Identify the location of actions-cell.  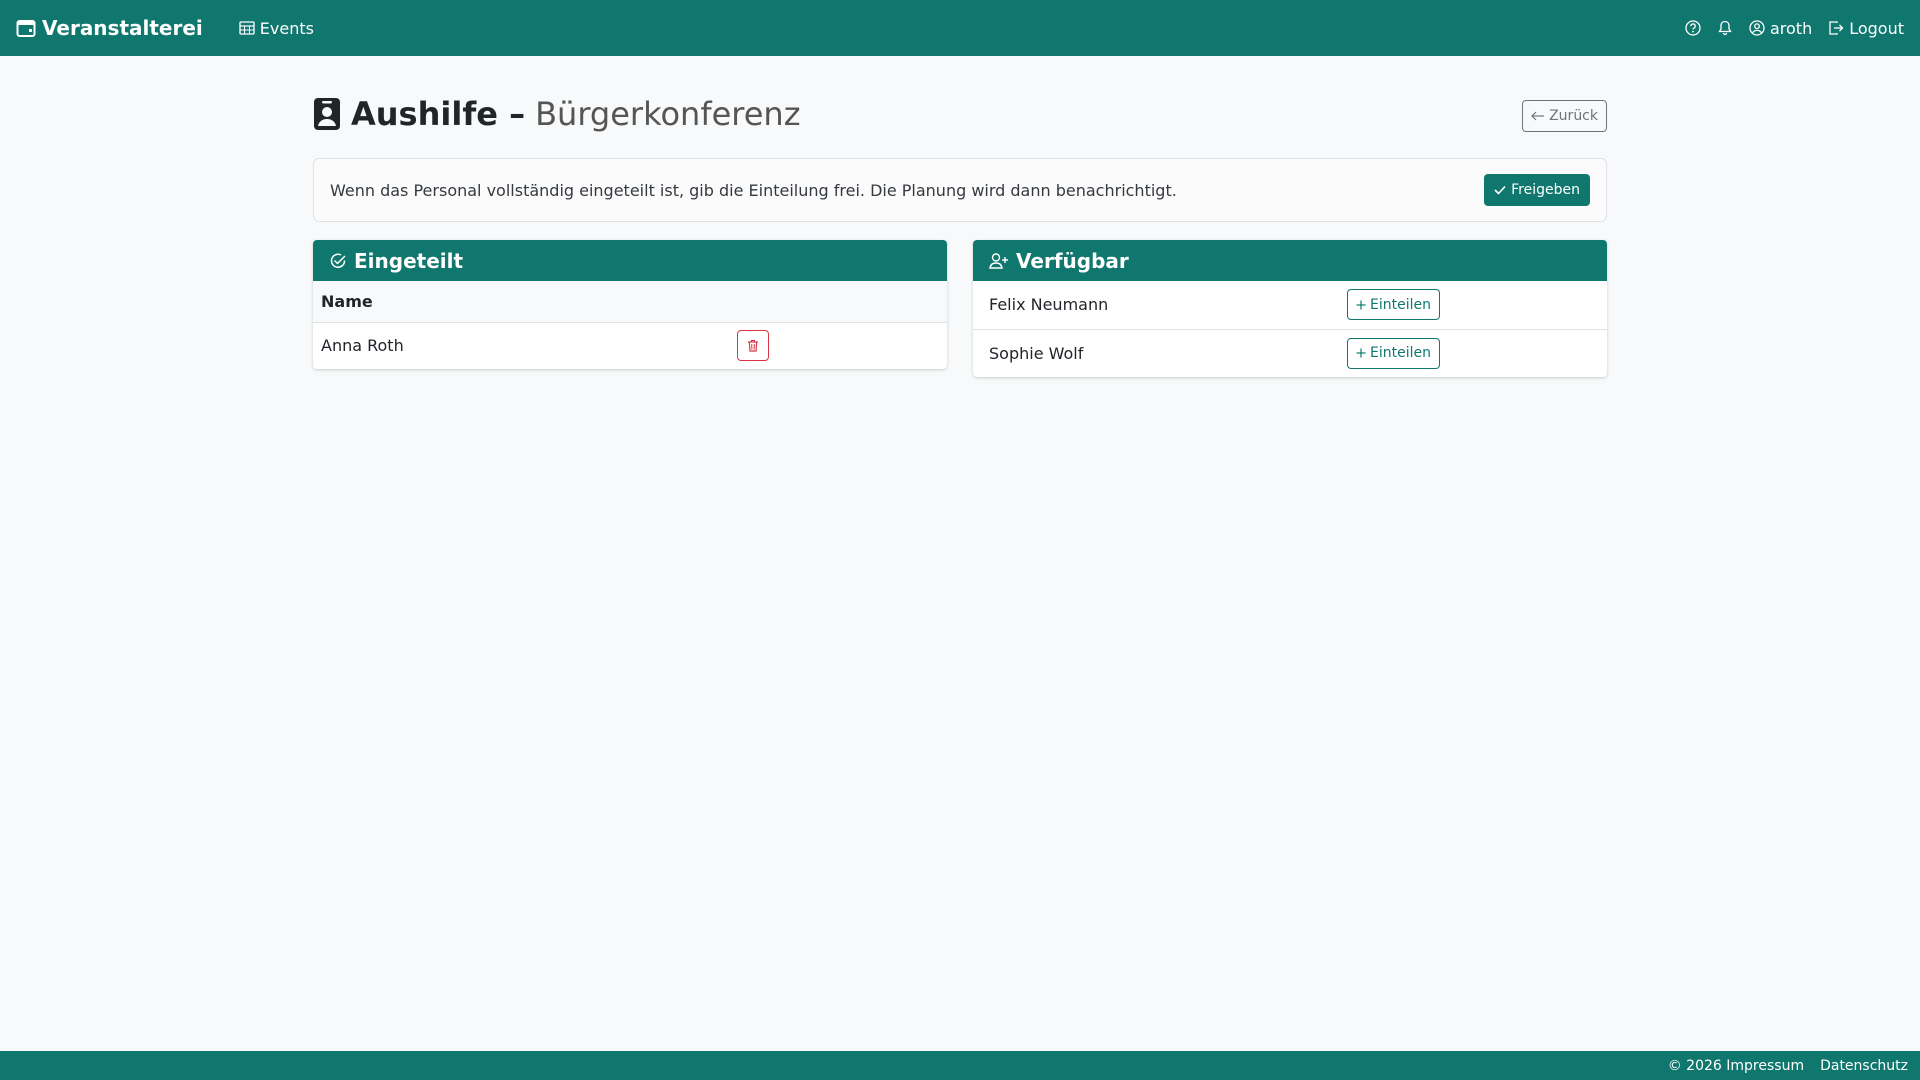
(838, 345).